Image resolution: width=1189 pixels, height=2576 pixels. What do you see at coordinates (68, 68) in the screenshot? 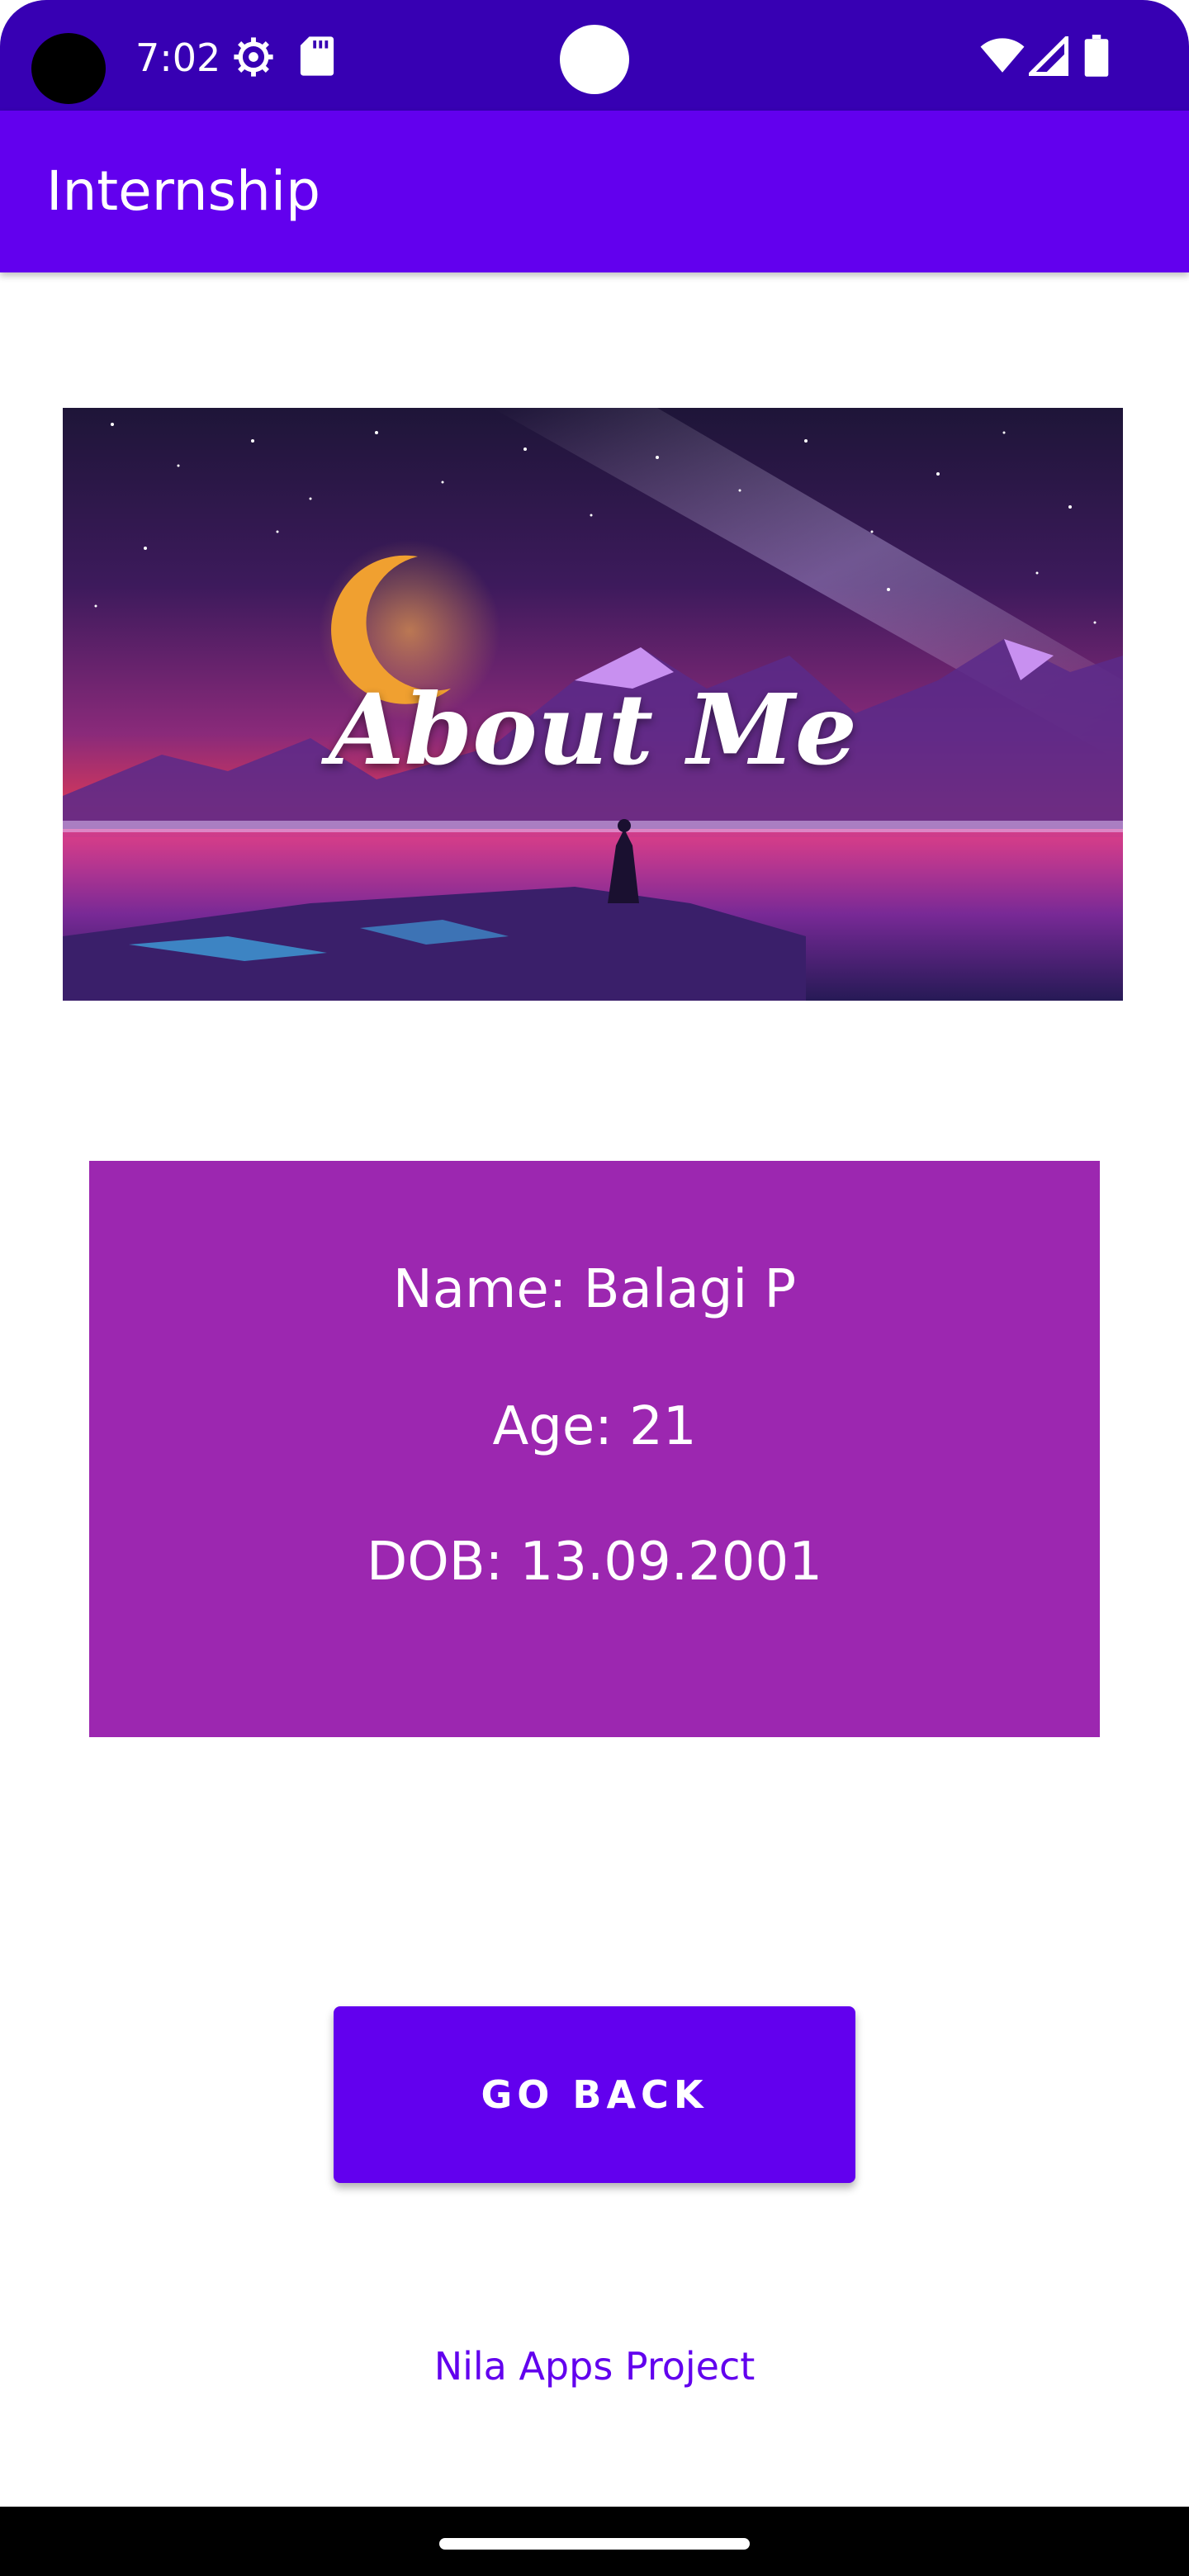
I see `camera-cutout` at bounding box center [68, 68].